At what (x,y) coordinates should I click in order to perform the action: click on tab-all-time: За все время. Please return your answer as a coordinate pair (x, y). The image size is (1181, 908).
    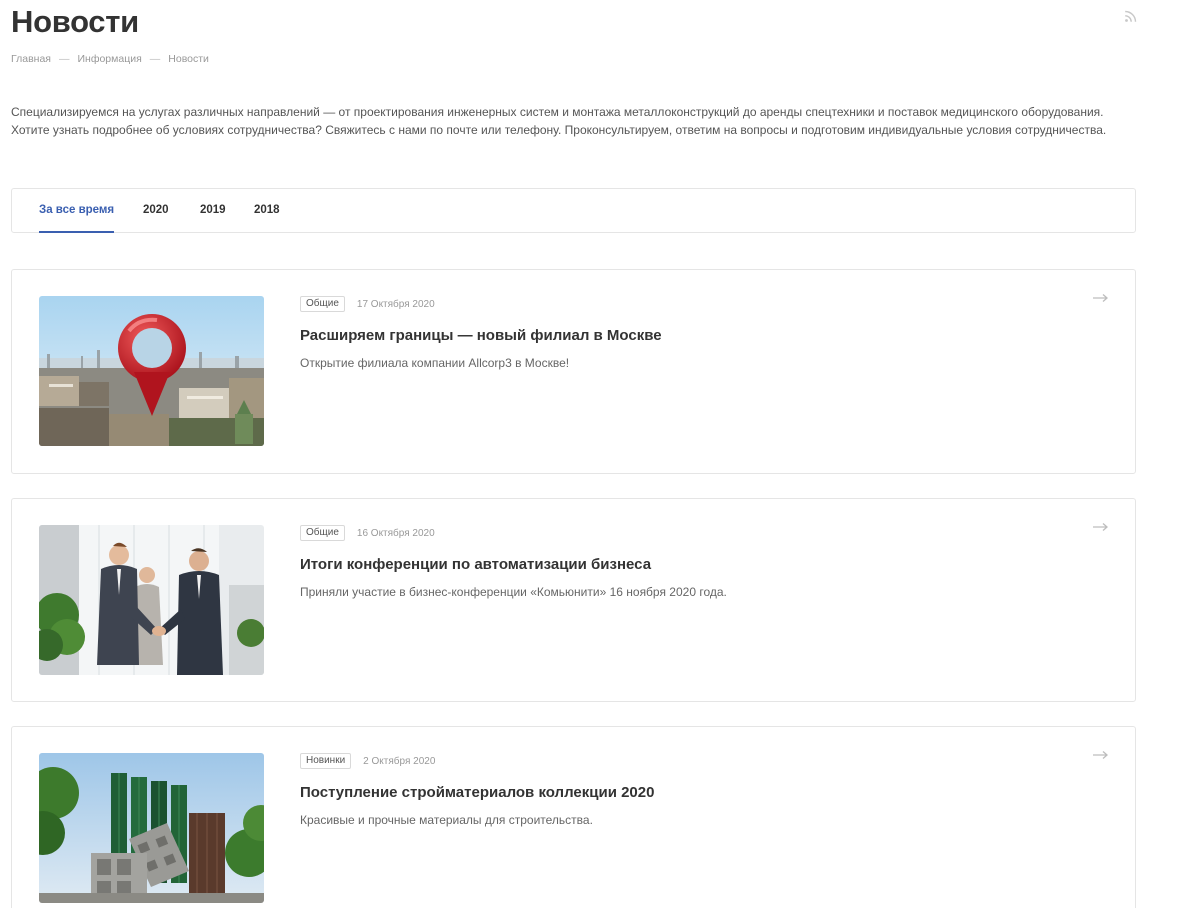
    Looking at the image, I should click on (77, 211).